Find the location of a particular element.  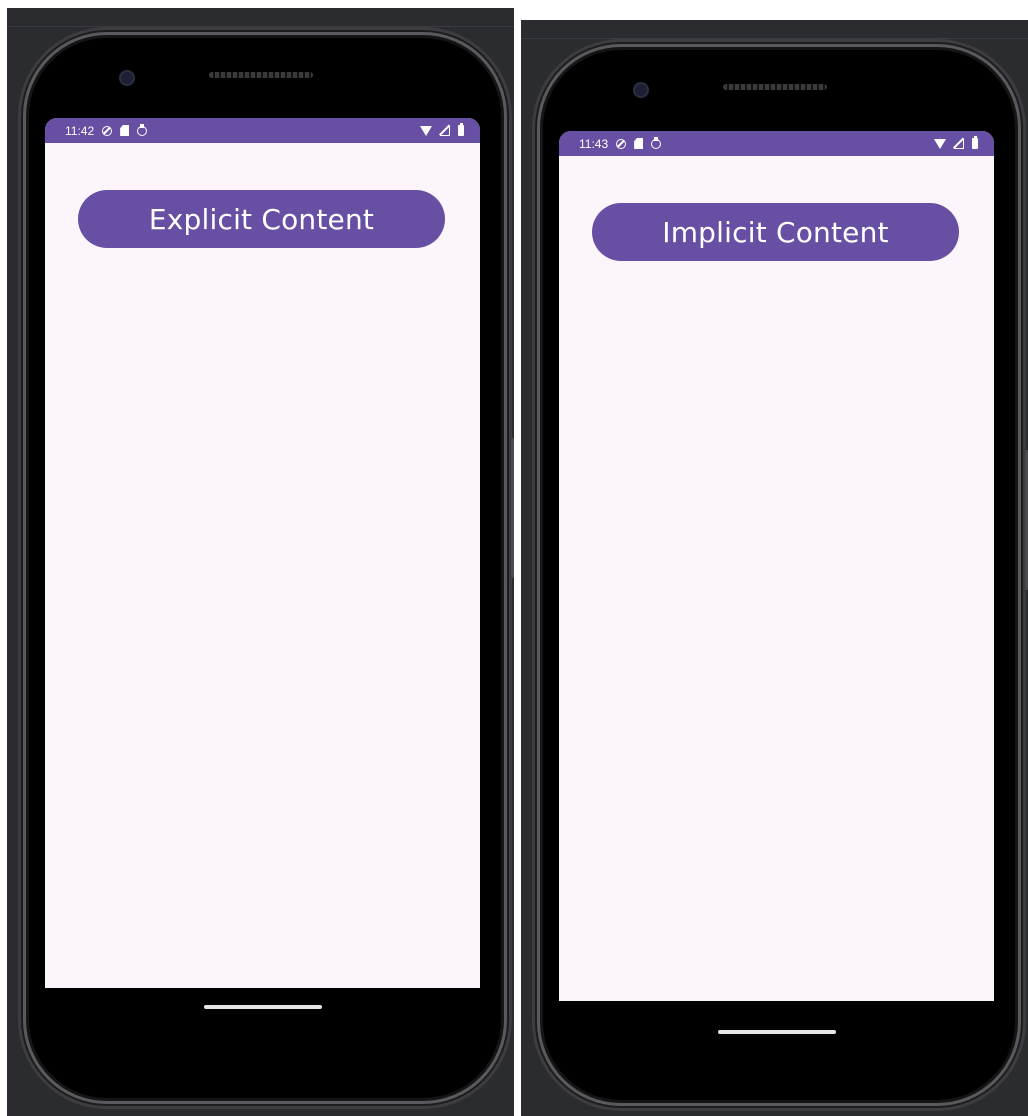

status-time: 11:42 is located at coordinates (80, 130).